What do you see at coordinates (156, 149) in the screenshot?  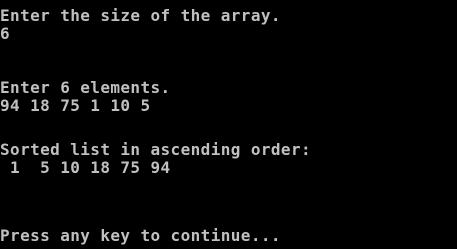 I see `sorted-heading: Sorted list in ascending order:` at bounding box center [156, 149].